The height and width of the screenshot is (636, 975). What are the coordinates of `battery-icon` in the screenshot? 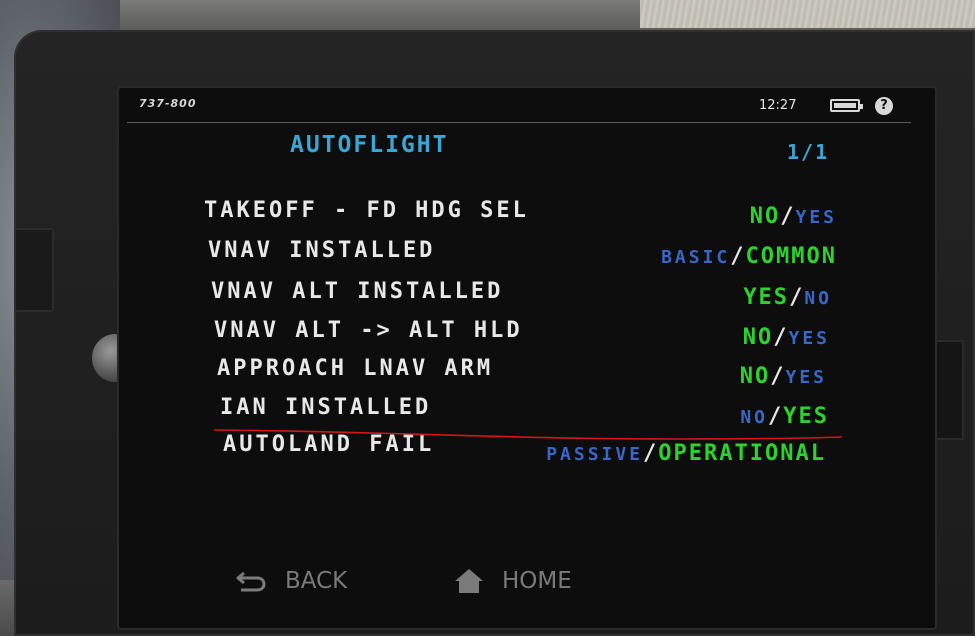 It's located at (846, 105).